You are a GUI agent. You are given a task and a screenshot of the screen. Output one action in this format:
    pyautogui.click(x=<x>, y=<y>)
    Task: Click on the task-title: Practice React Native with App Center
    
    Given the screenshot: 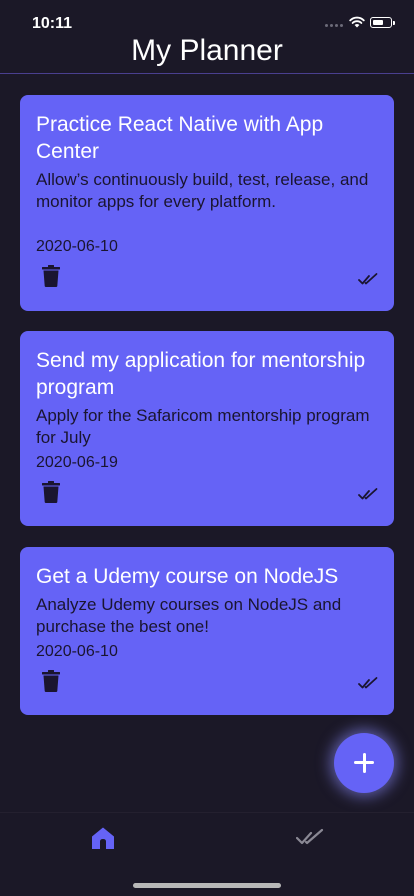 What is the action you would take?
    pyautogui.click(x=180, y=138)
    